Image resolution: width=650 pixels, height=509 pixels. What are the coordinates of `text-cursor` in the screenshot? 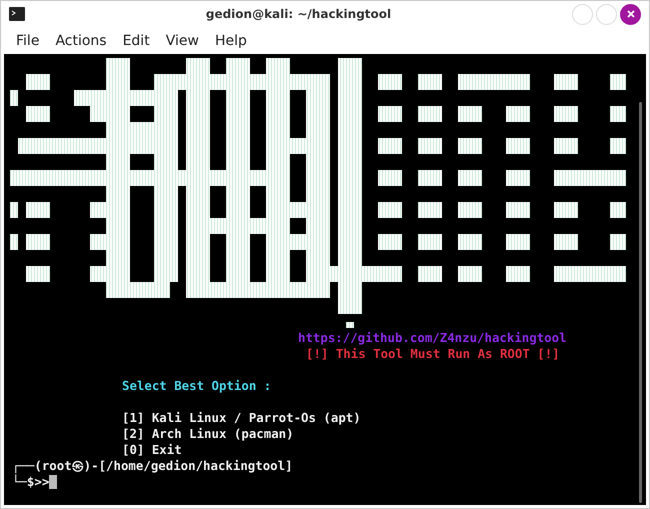 It's located at (53, 482).